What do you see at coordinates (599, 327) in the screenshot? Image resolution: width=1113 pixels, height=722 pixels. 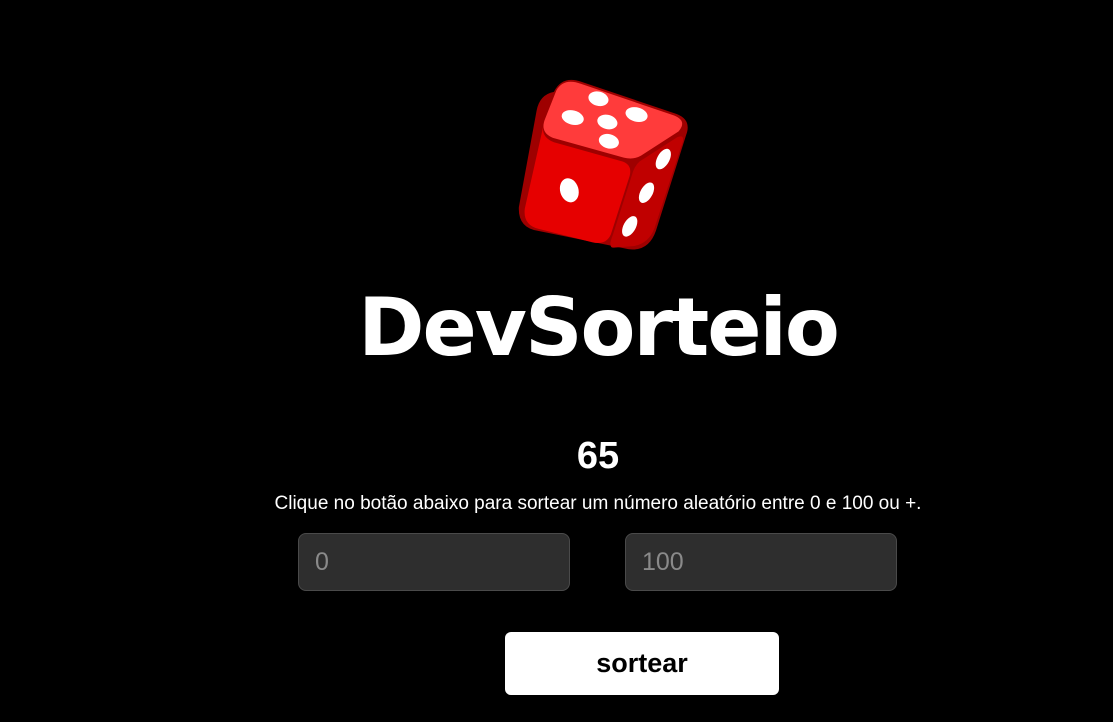 I see `brand-title: DevSorteio` at bounding box center [599, 327].